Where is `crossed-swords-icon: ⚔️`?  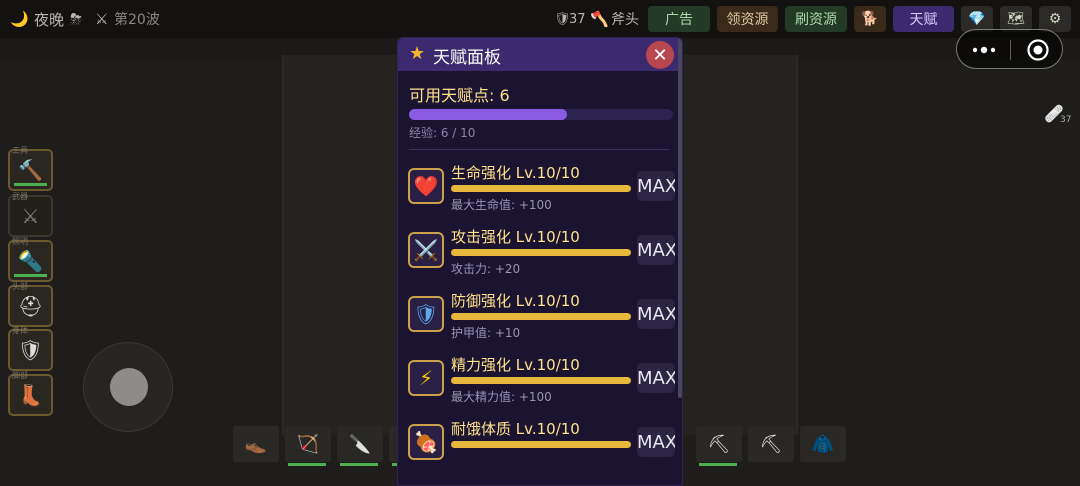
crossed-swords-icon: ⚔️ is located at coordinates (426, 250).